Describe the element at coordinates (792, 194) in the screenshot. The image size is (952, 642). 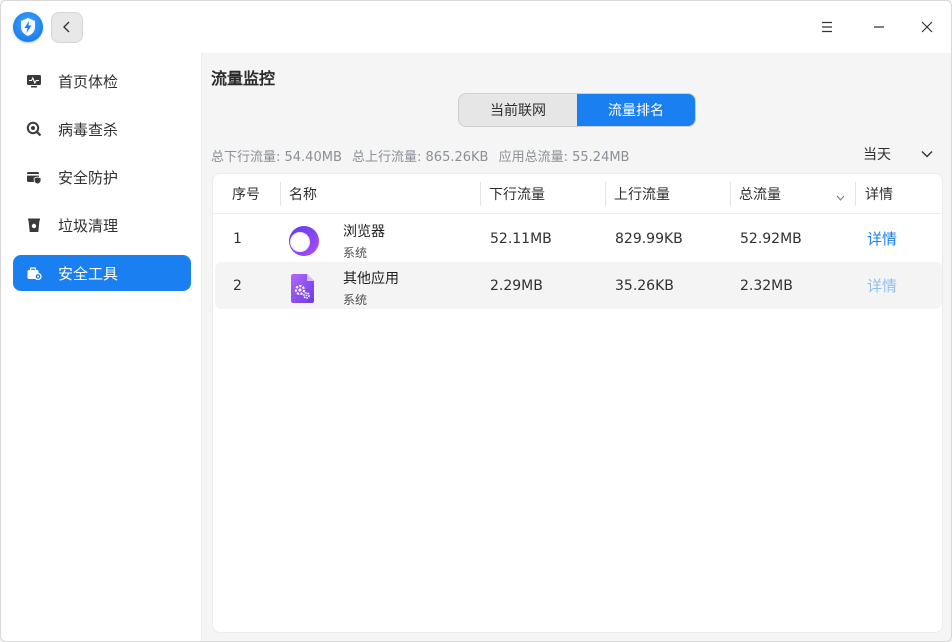
I see `column-total: 总流量` at that location.